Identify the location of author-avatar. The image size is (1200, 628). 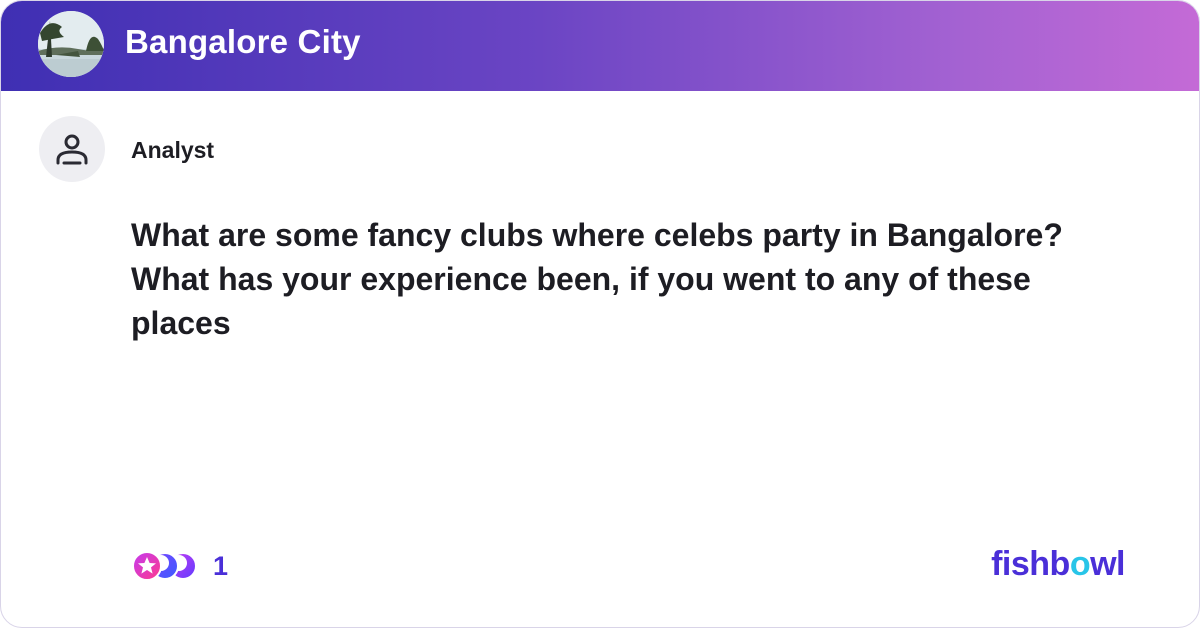
(72, 149).